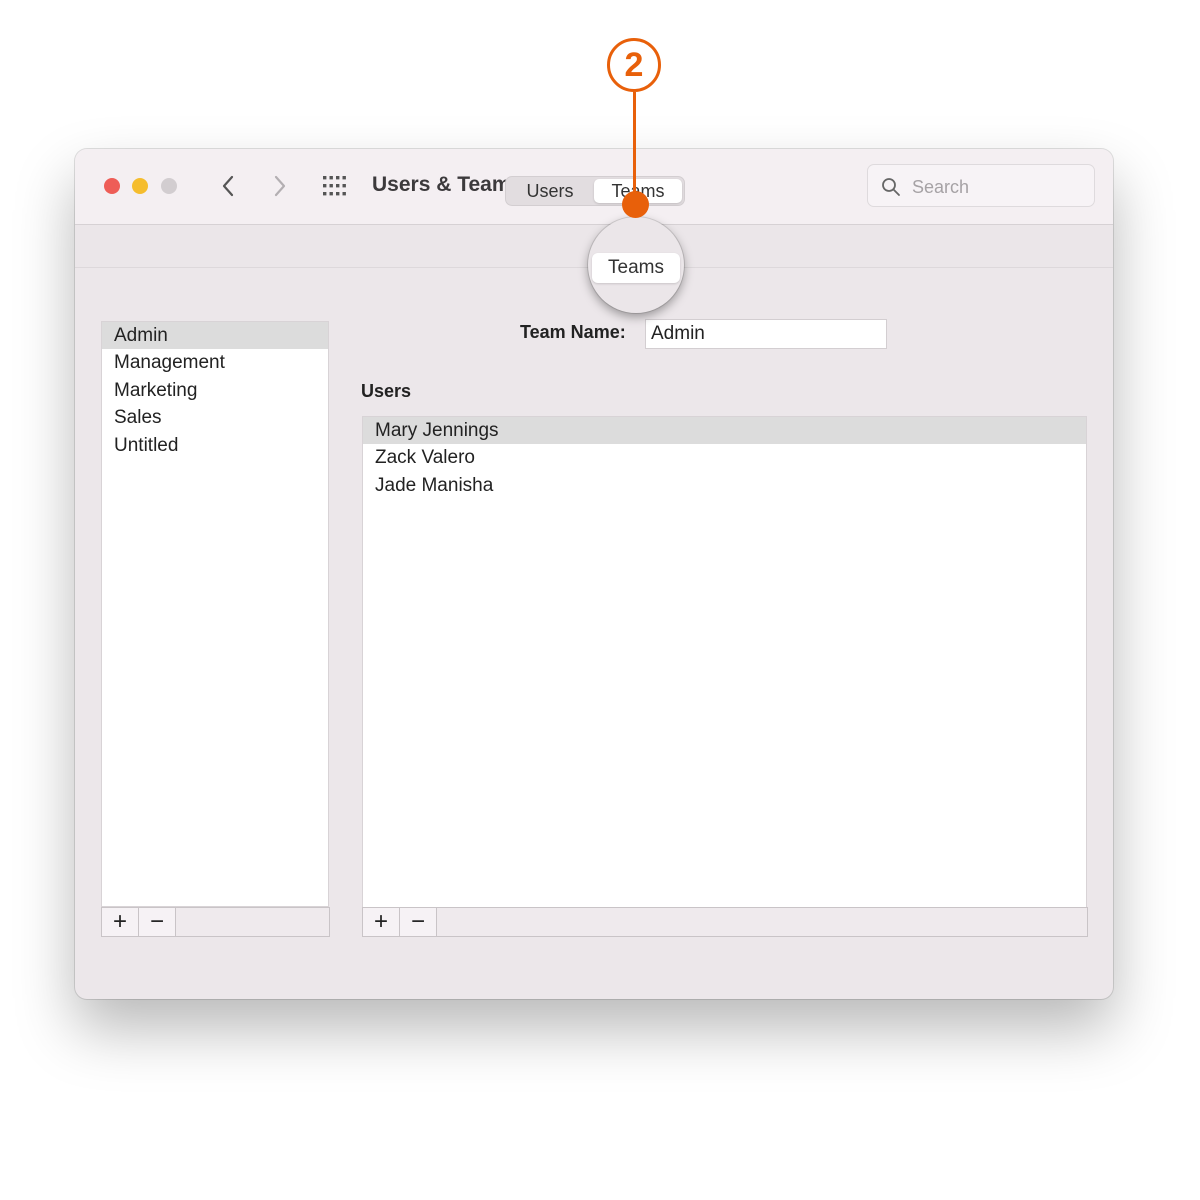 The width and height of the screenshot is (1200, 1200). What do you see at coordinates (724, 457) in the screenshot?
I see `list-item-zack-valero: Zack Valero` at bounding box center [724, 457].